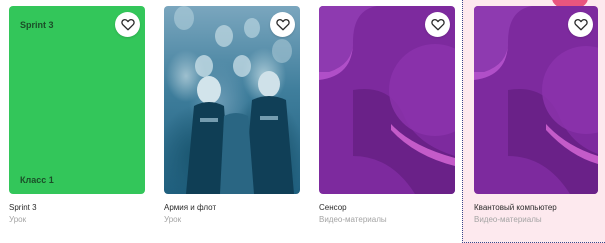 This screenshot has height=243, width=605. I want to click on card-title: Sprint 3, so click(23, 207).